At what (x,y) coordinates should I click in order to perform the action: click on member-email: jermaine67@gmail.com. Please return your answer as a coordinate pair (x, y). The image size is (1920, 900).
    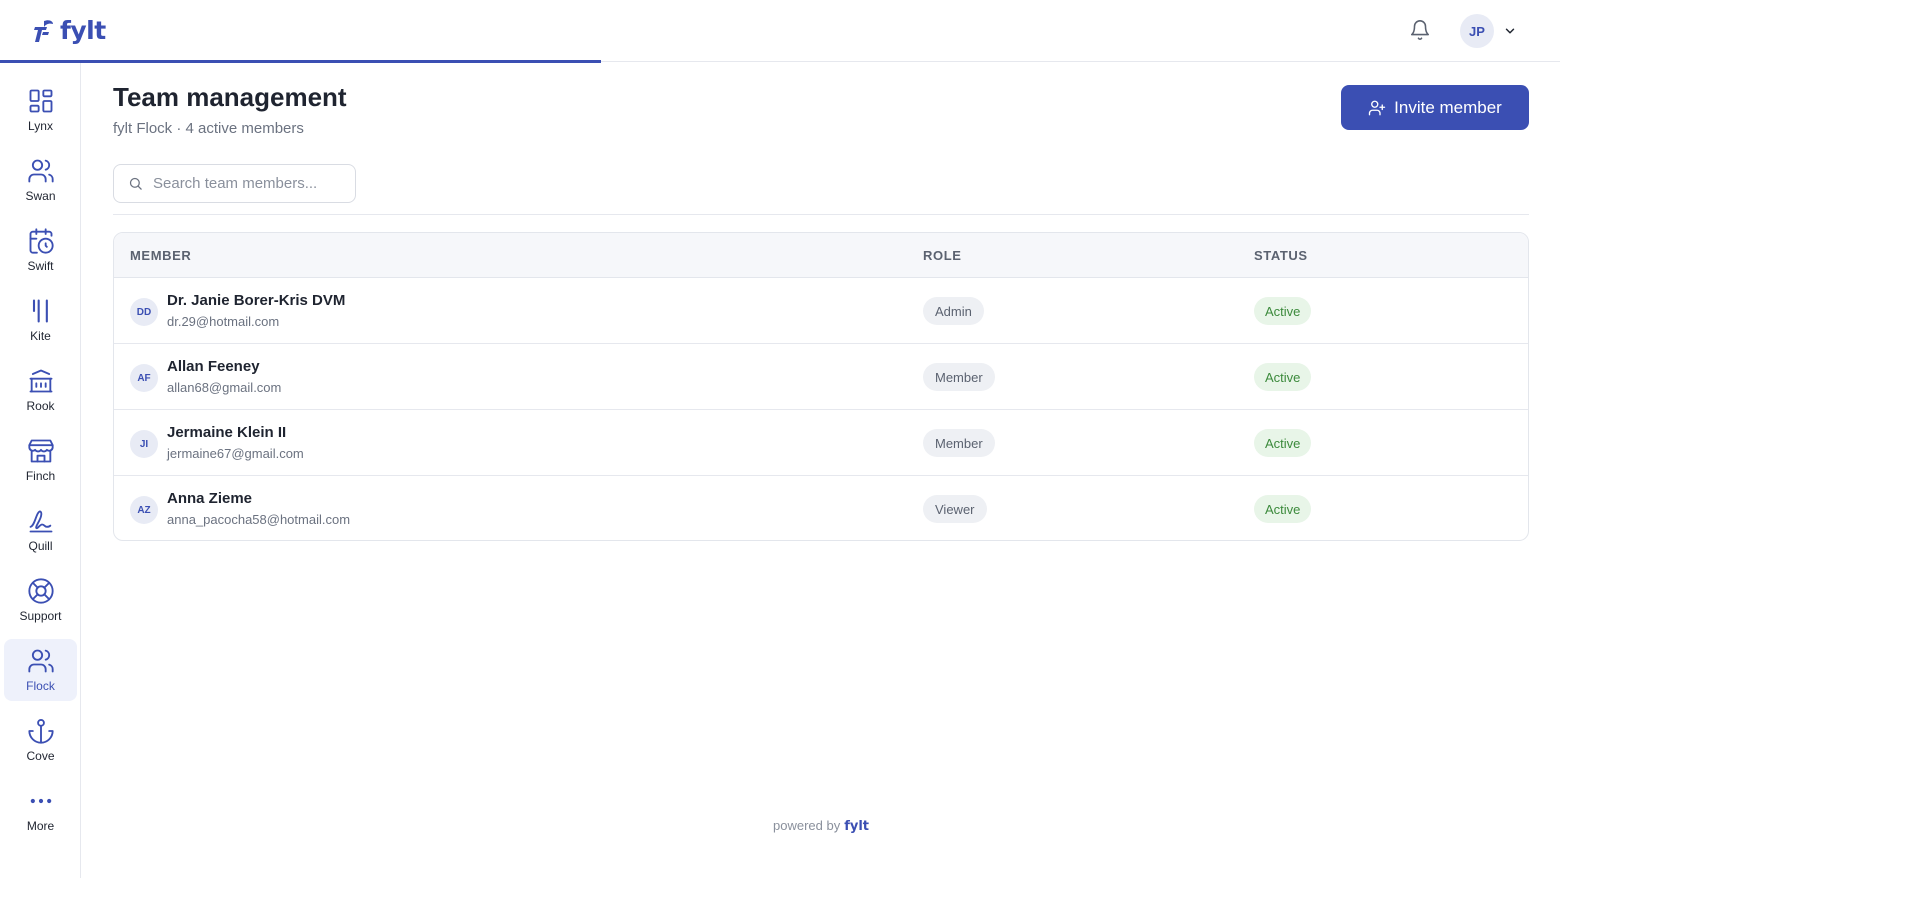
    Looking at the image, I should click on (235, 453).